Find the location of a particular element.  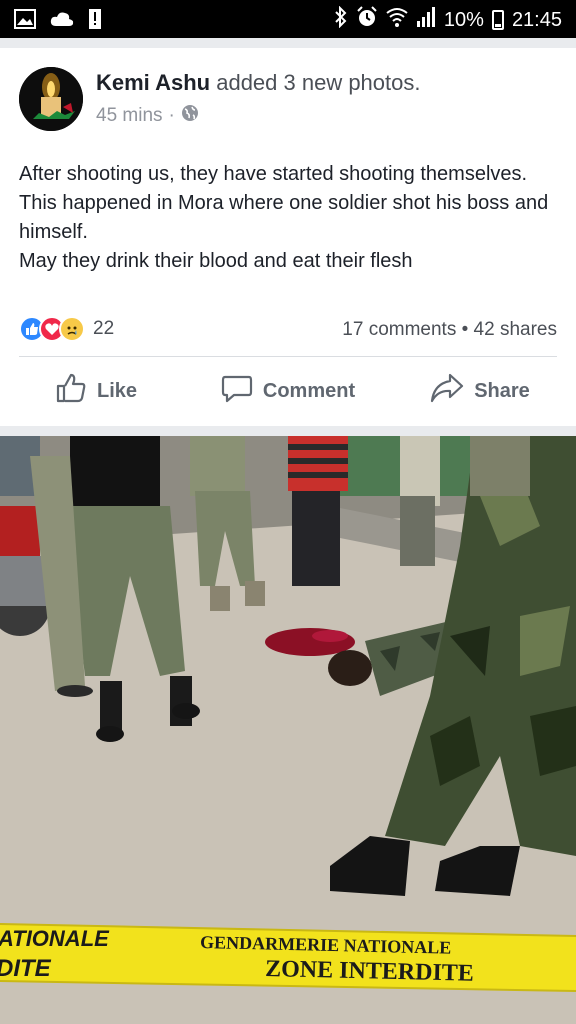

candle-image is located at coordinates (51, 99).